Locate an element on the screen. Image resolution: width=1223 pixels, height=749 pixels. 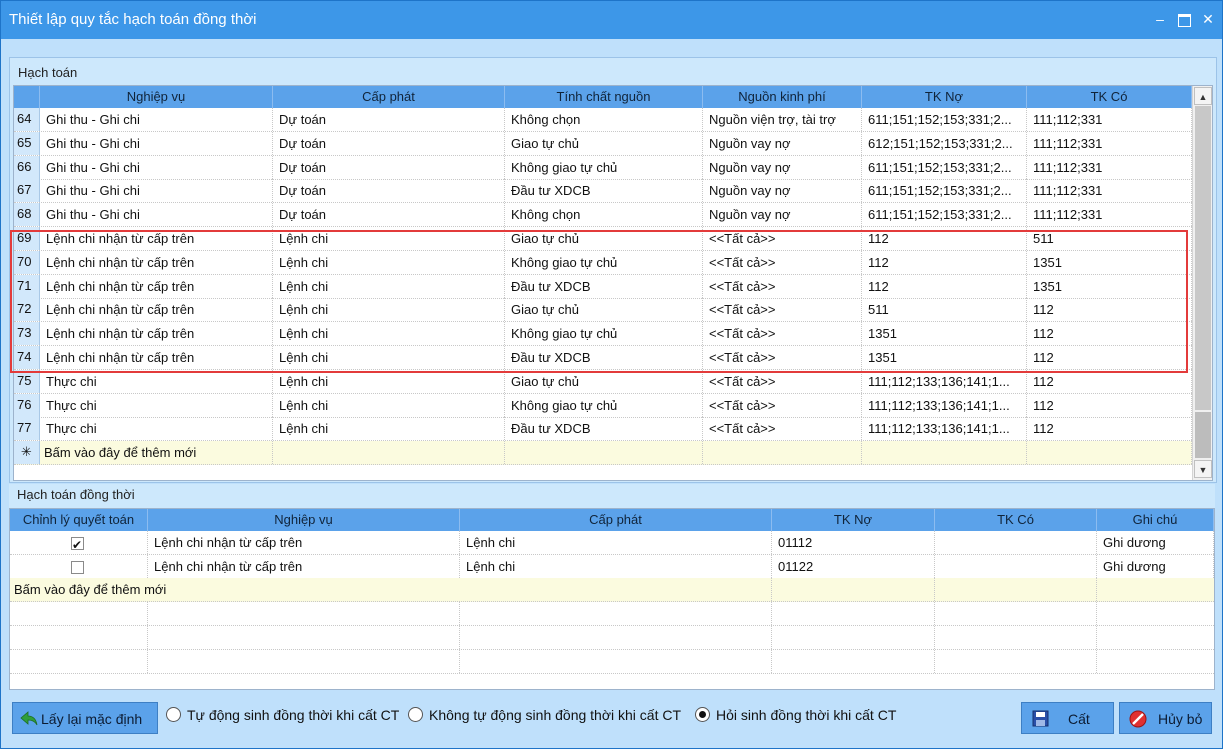
add-new-row: Bấm vào đây để thêm mới is located at coordinates (612, 590).